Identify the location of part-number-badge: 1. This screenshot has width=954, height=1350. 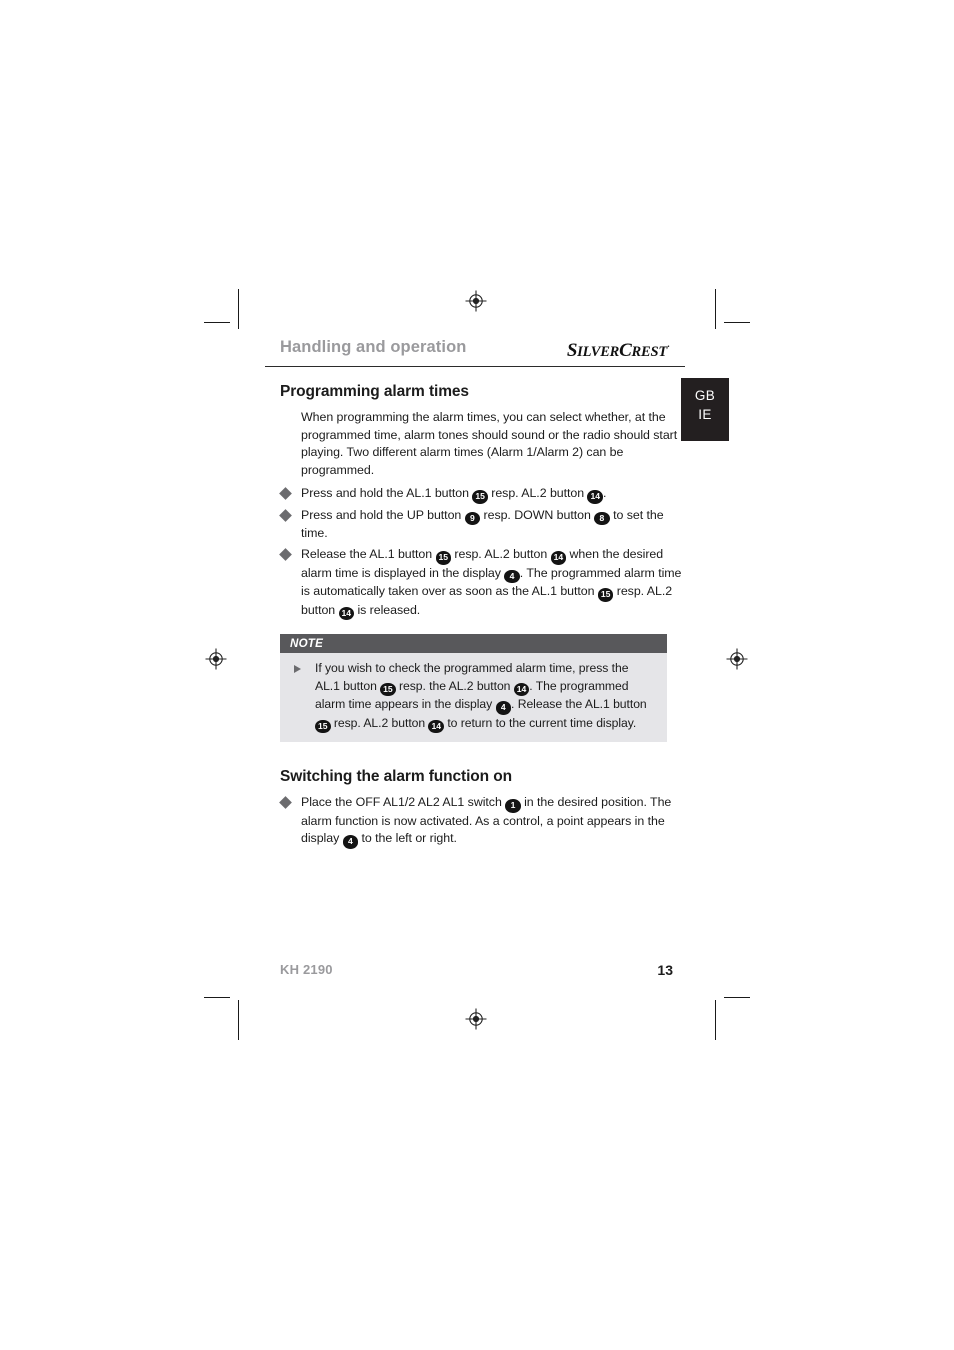
(513, 806).